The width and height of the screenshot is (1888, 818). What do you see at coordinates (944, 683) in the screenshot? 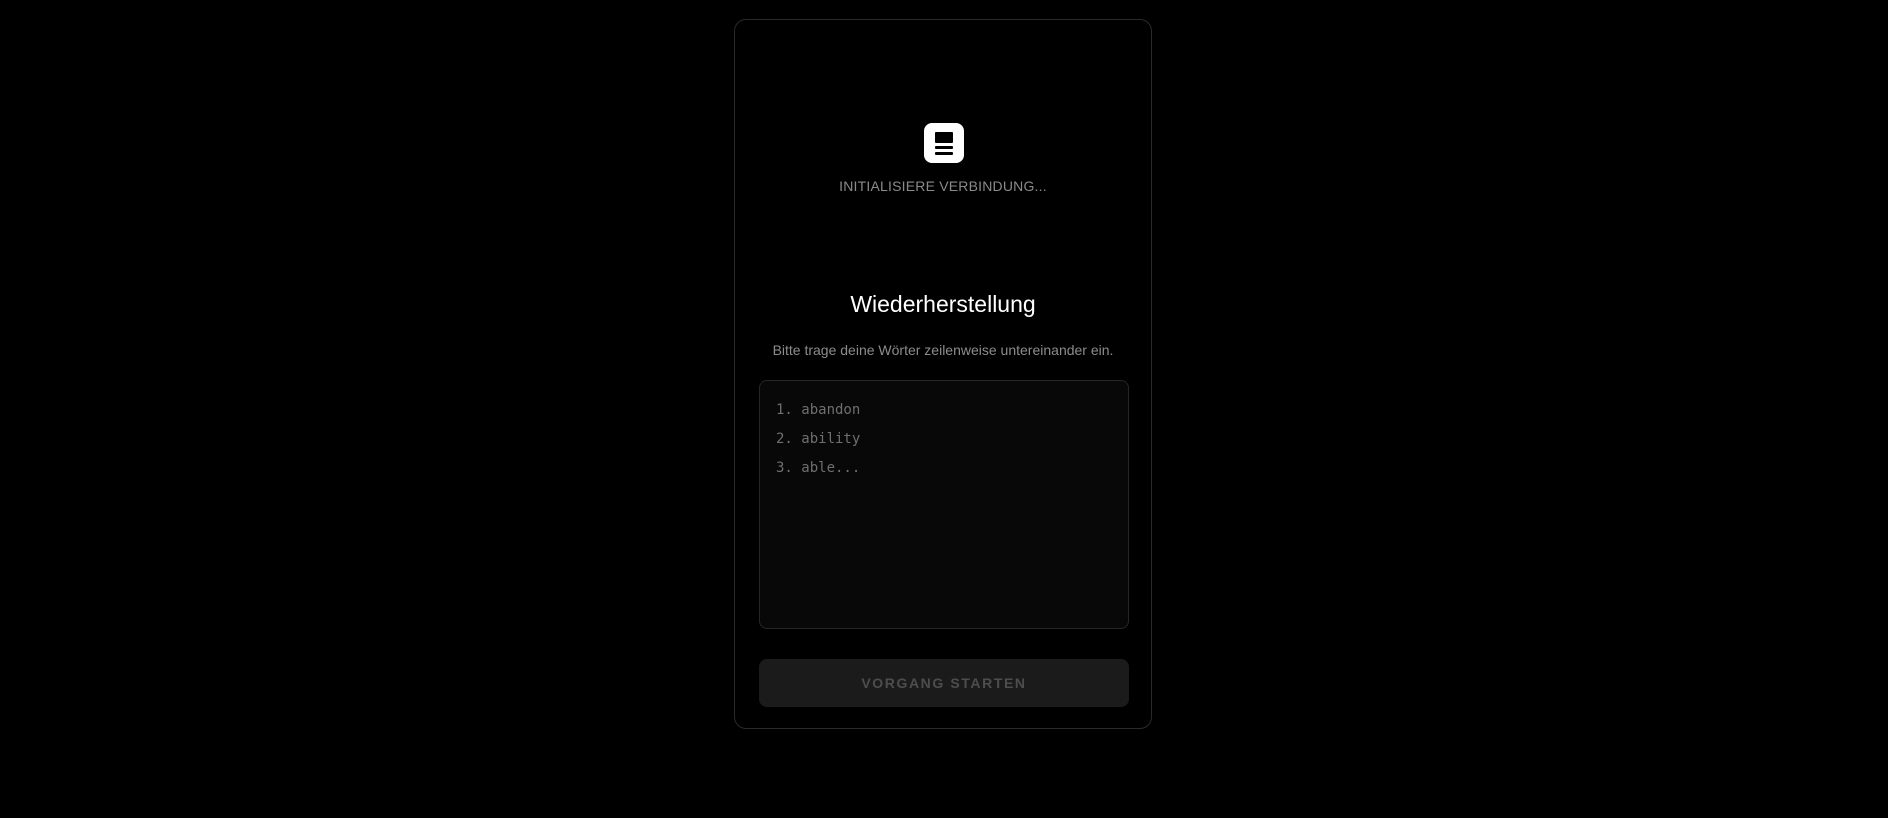
I see `start-process-button: VORGANG STARTEN` at bounding box center [944, 683].